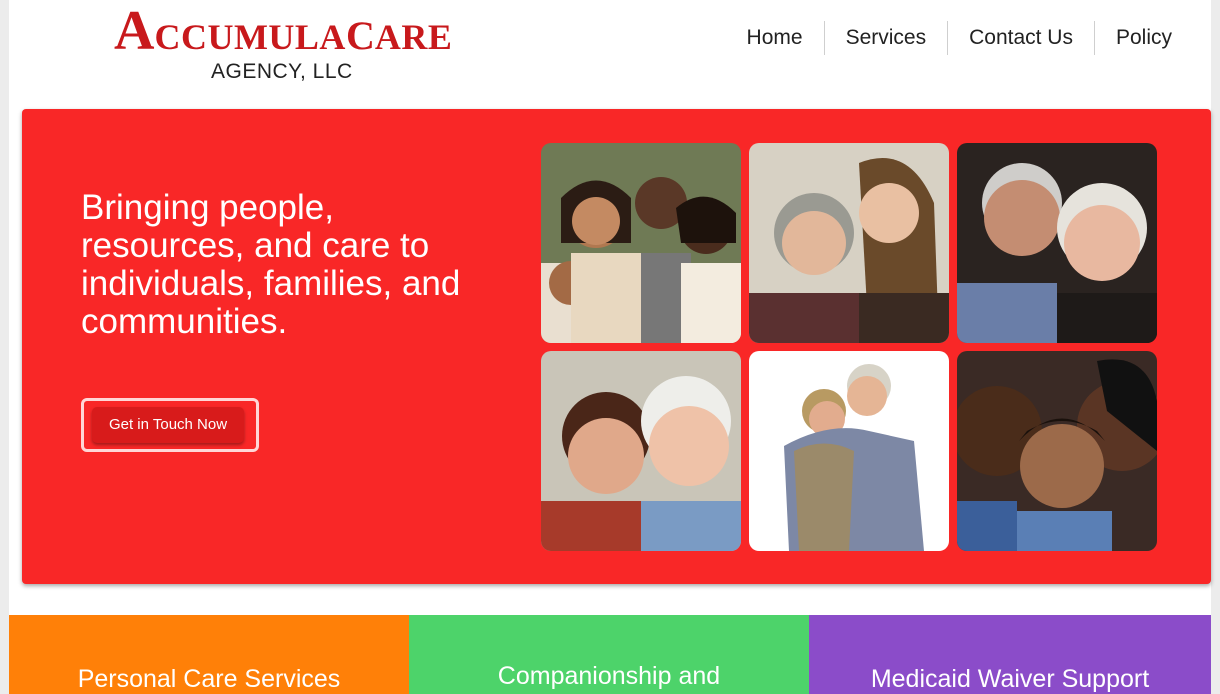  What do you see at coordinates (209, 679) in the screenshot?
I see `service-title: Personal Care Services` at bounding box center [209, 679].